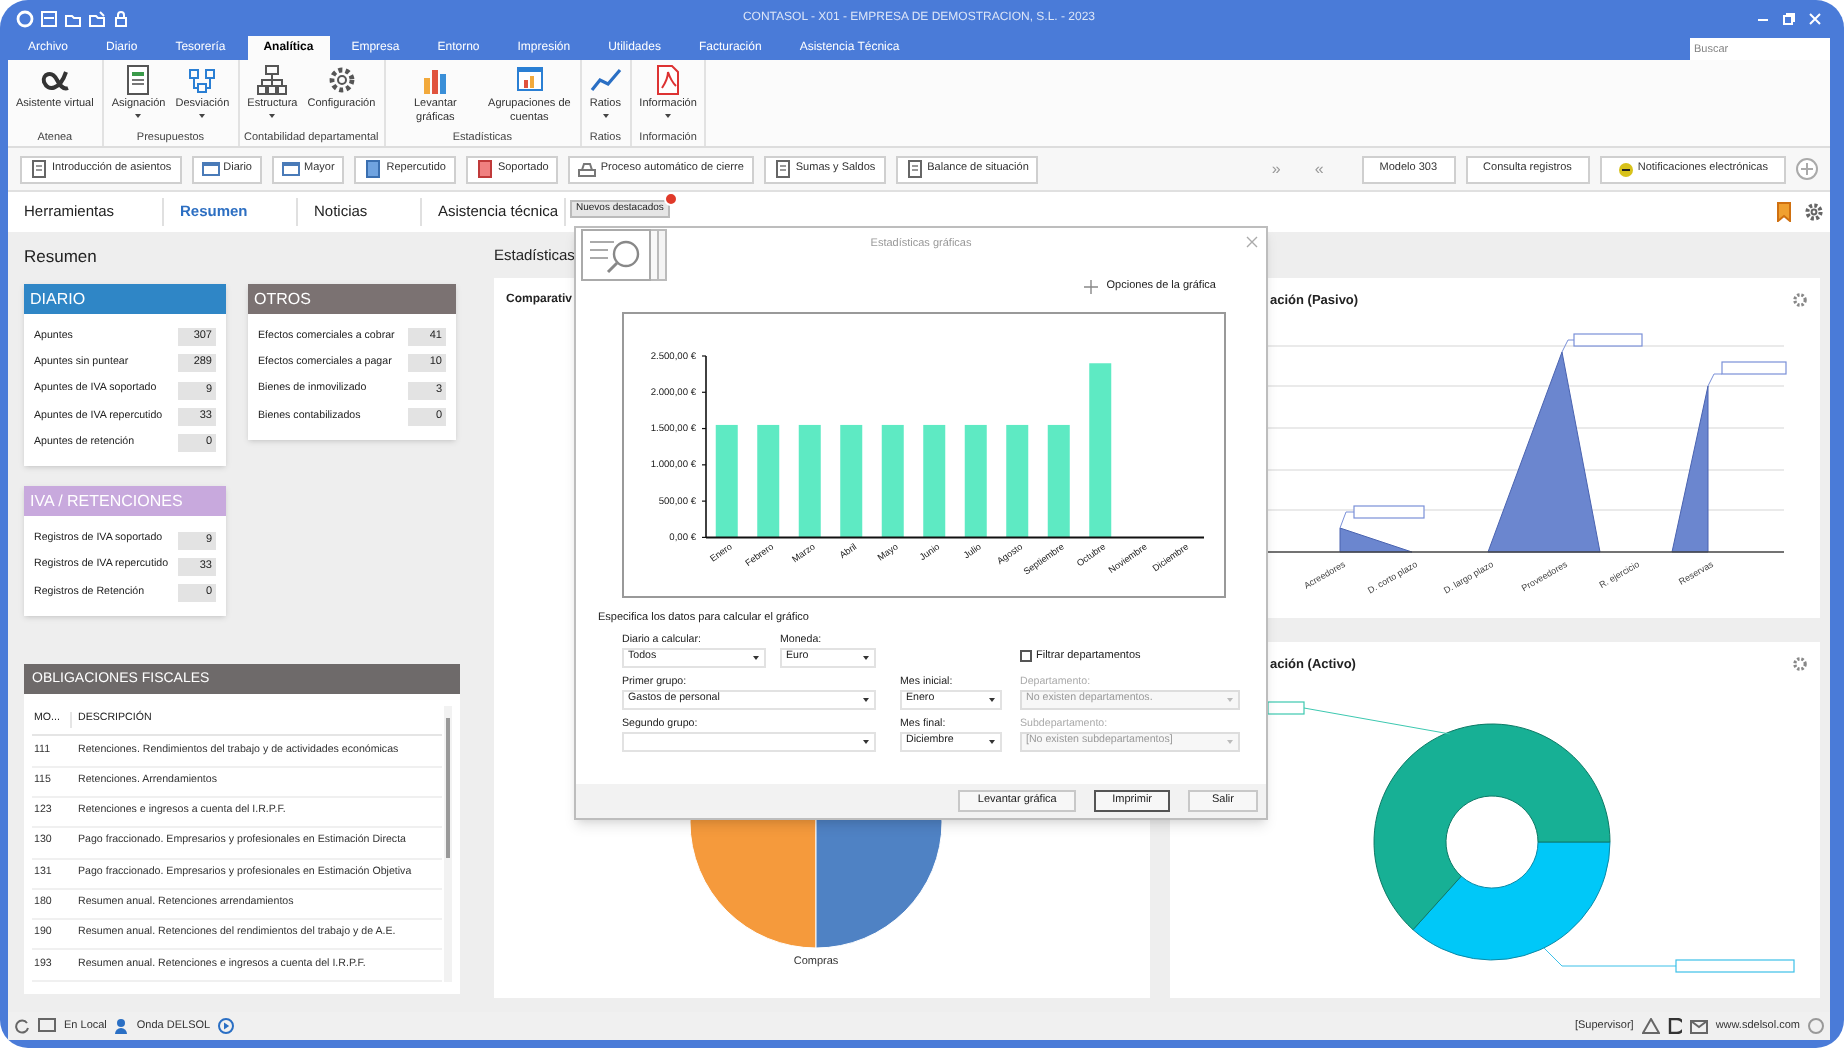  Describe the element at coordinates (202, 80) in the screenshot. I see `diagram-icon` at that location.